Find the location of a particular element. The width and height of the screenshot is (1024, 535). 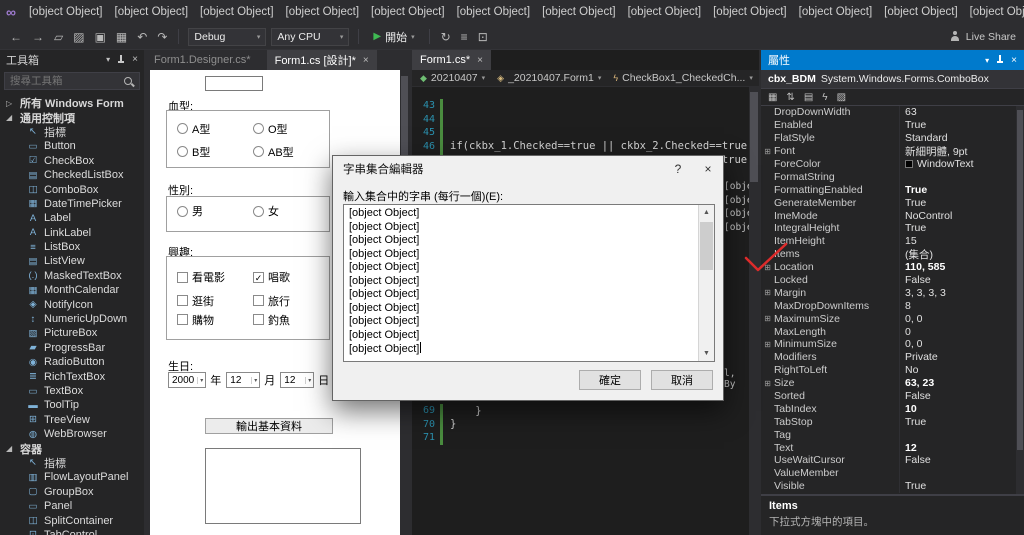

radio-option: AB型 is located at coordinates (291, 151).